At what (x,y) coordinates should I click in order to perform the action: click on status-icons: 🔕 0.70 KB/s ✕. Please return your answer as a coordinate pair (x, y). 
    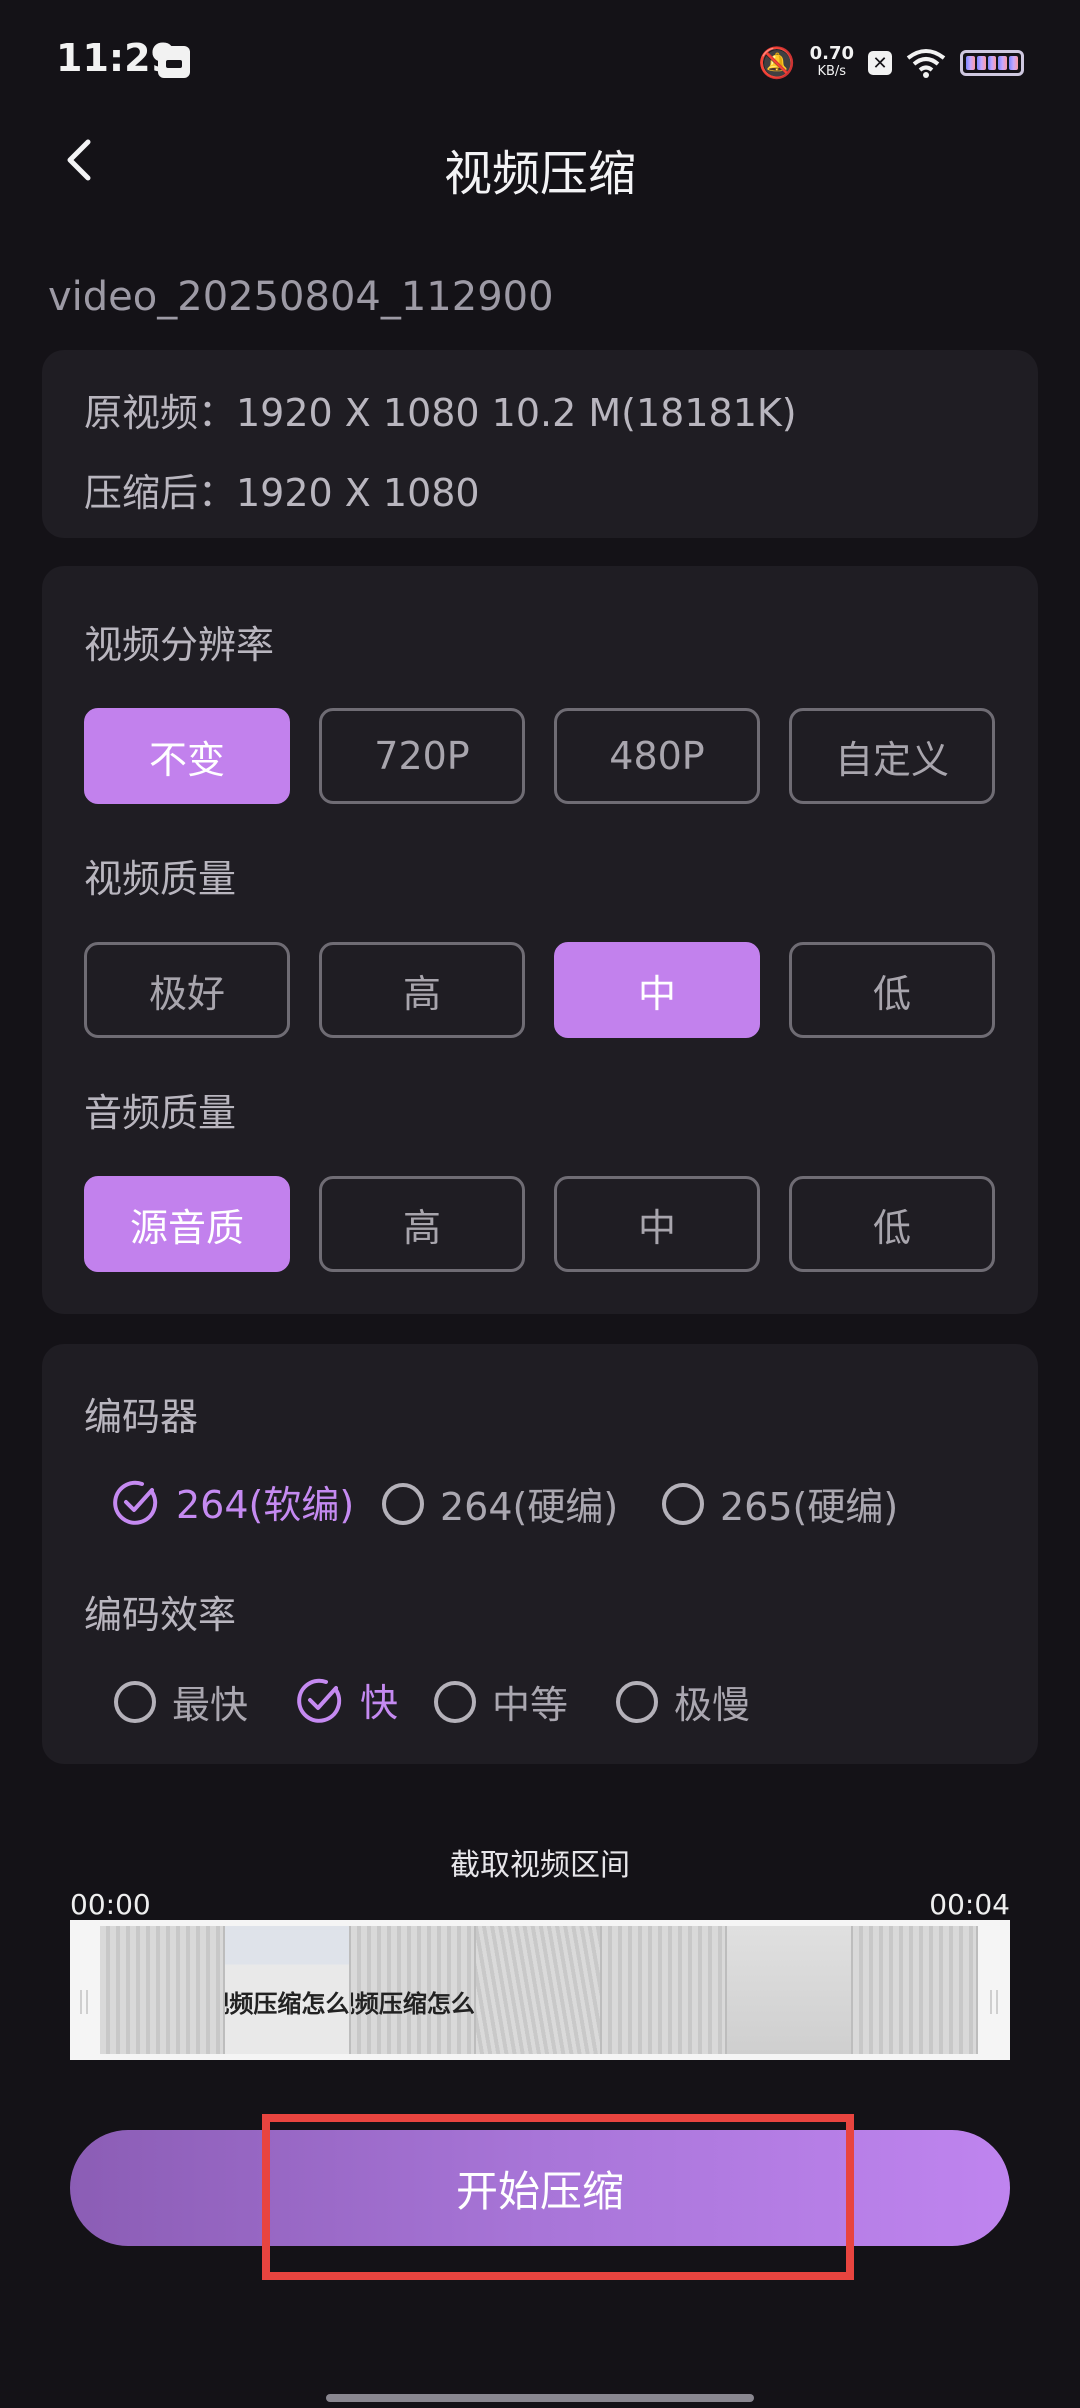
    Looking at the image, I should click on (891, 63).